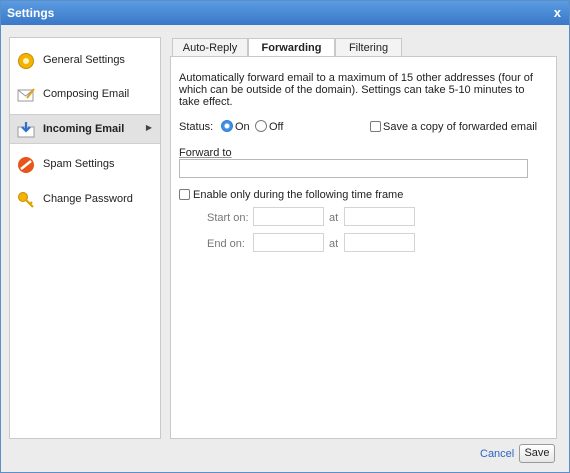  What do you see at coordinates (205, 153) in the screenshot?
I see `forward-to-label: Forward to` at bounding box center [205, 153].